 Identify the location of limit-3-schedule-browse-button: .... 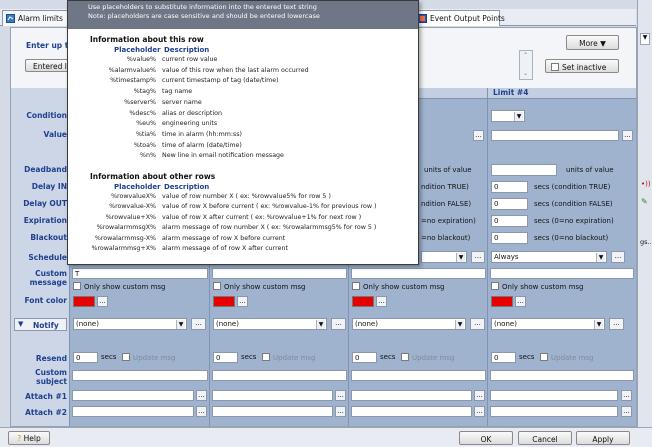
(478, 257).